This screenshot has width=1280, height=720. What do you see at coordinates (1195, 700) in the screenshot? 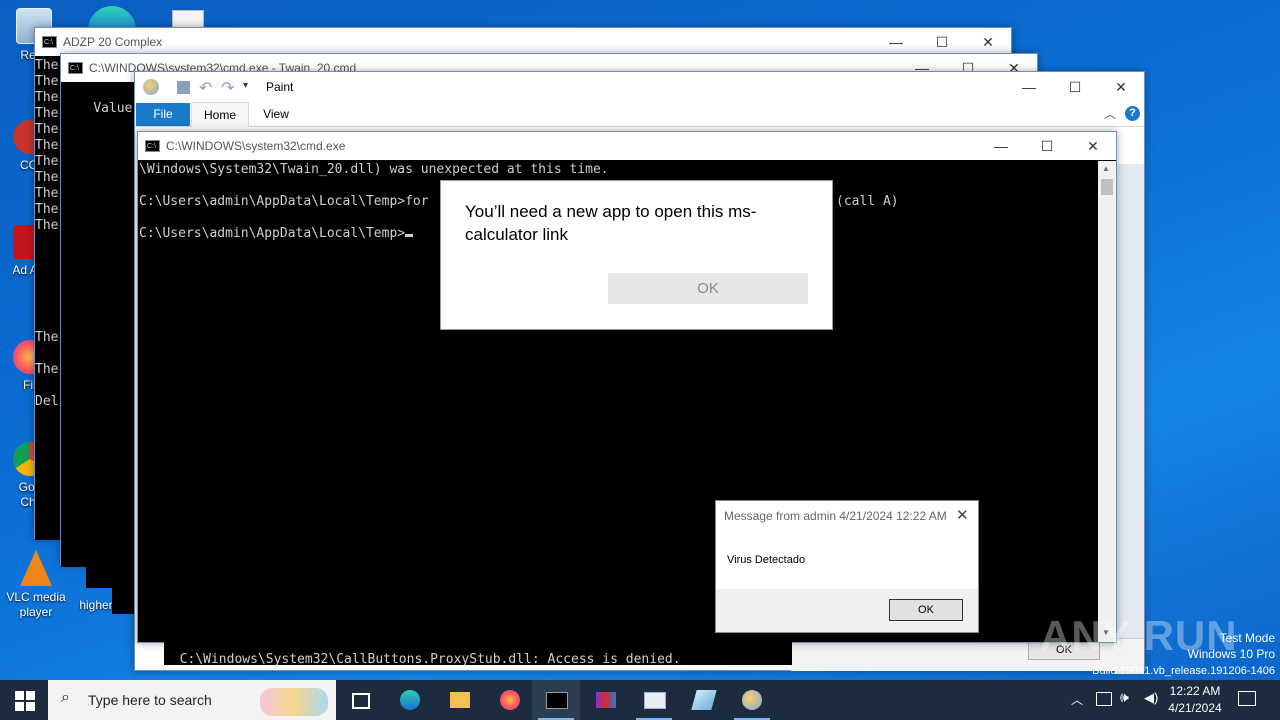
I see `clock: 12:22 AM 4/21/2024` at bounding box center [1195, 700].